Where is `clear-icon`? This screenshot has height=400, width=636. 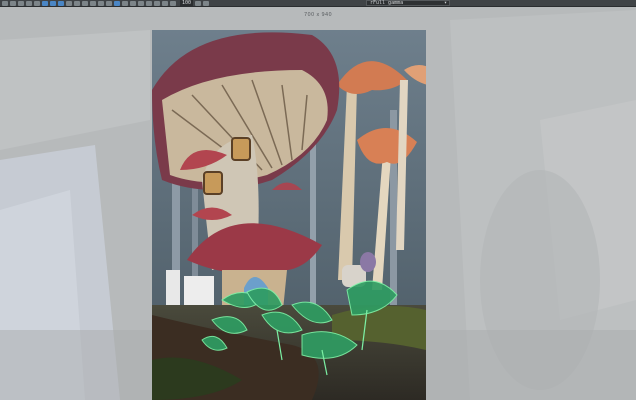 clear-icon is located at coordinates (37, 3).